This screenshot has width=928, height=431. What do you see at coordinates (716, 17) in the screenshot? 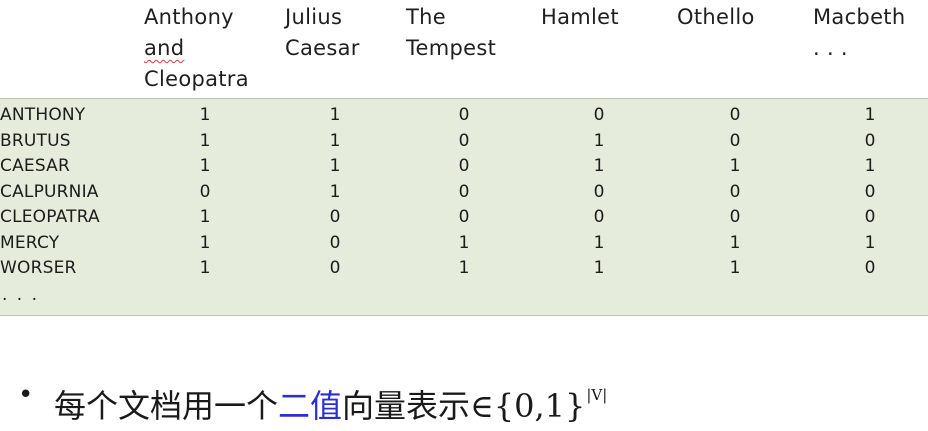
I see `column-header-othello: Othello` at bounding box center [716, 17].